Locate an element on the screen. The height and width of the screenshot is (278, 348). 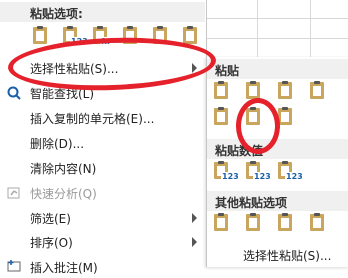
paste-keep-source-format-icon is located at coordinates (320, 94).